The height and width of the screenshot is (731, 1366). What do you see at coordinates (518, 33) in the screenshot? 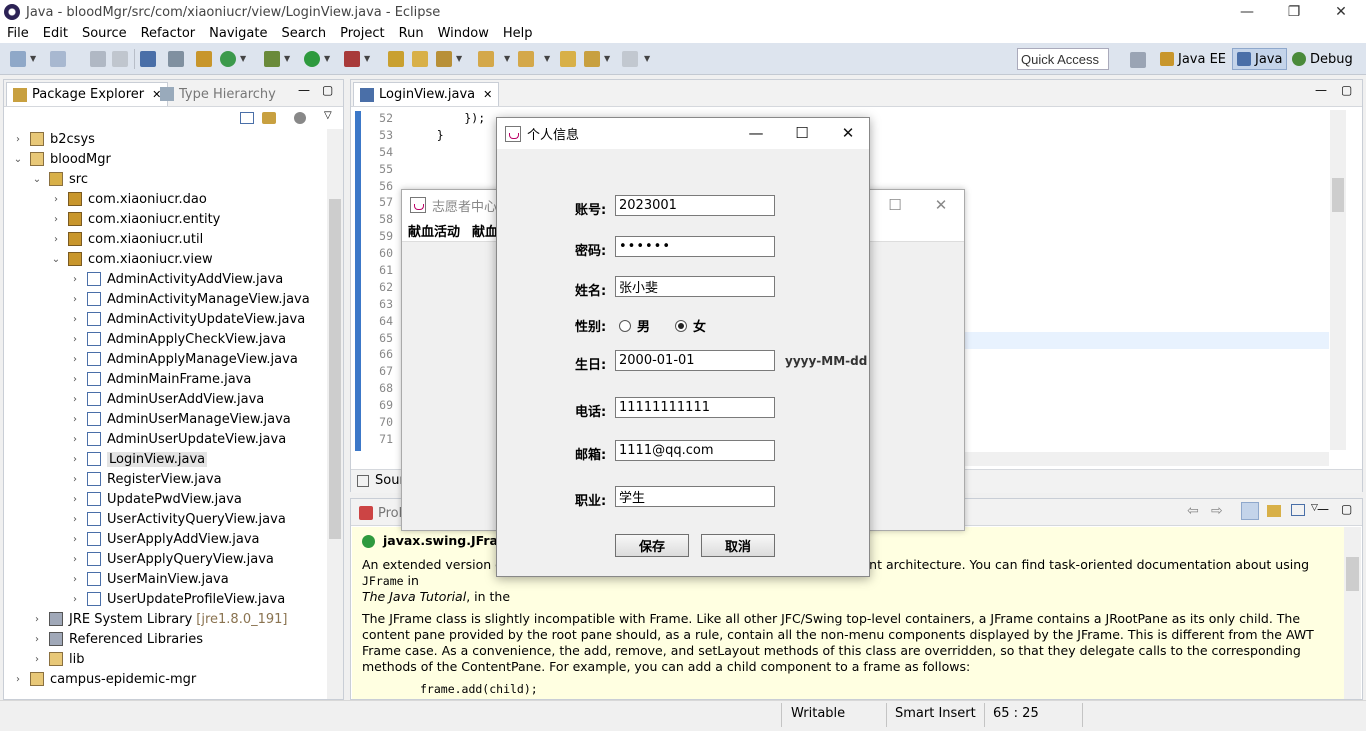
I see `menu-help: Help` at bounding box center [518, 33].